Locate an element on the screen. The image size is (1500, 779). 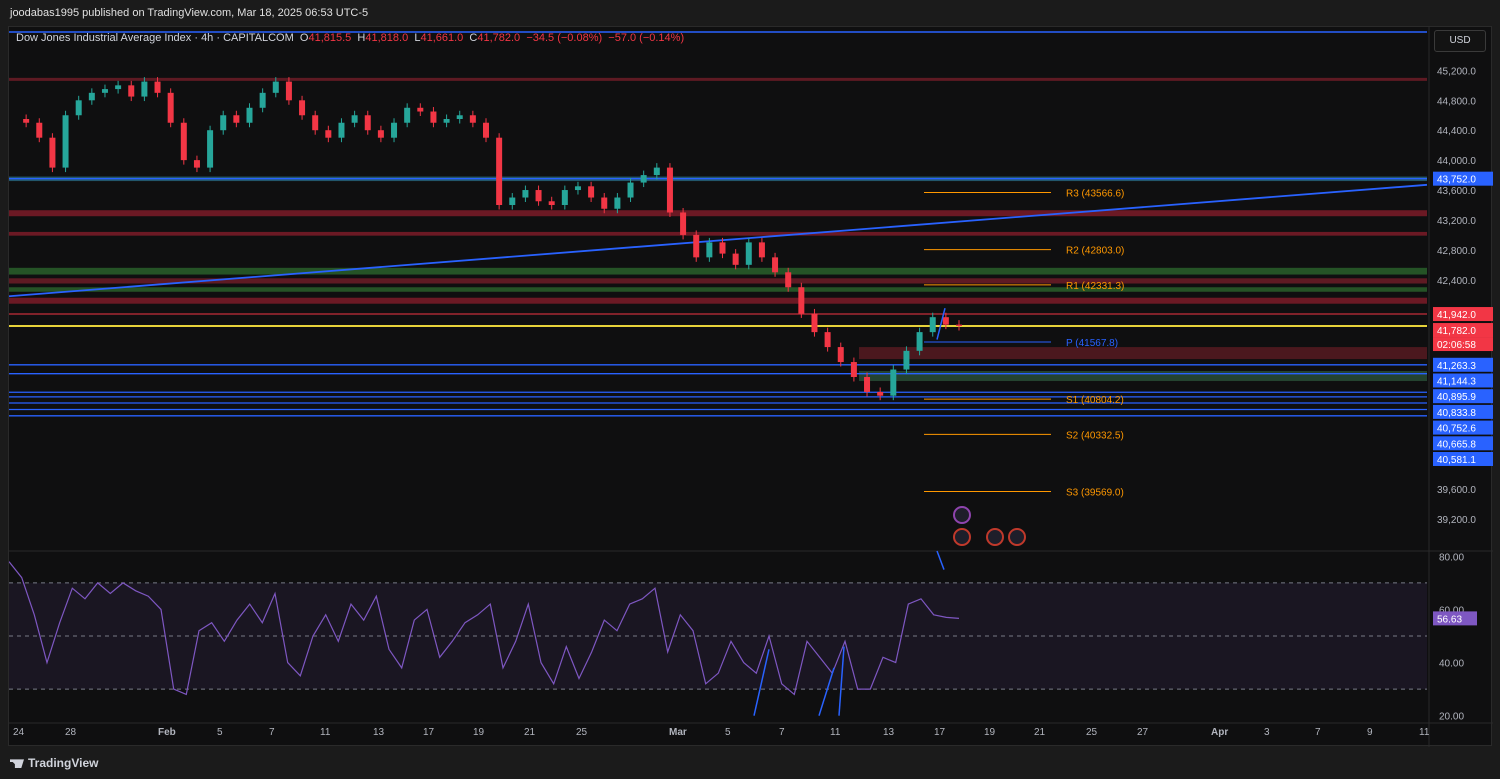
rsi-tick-label: 80.00 is located at coordinates (1451, 557).